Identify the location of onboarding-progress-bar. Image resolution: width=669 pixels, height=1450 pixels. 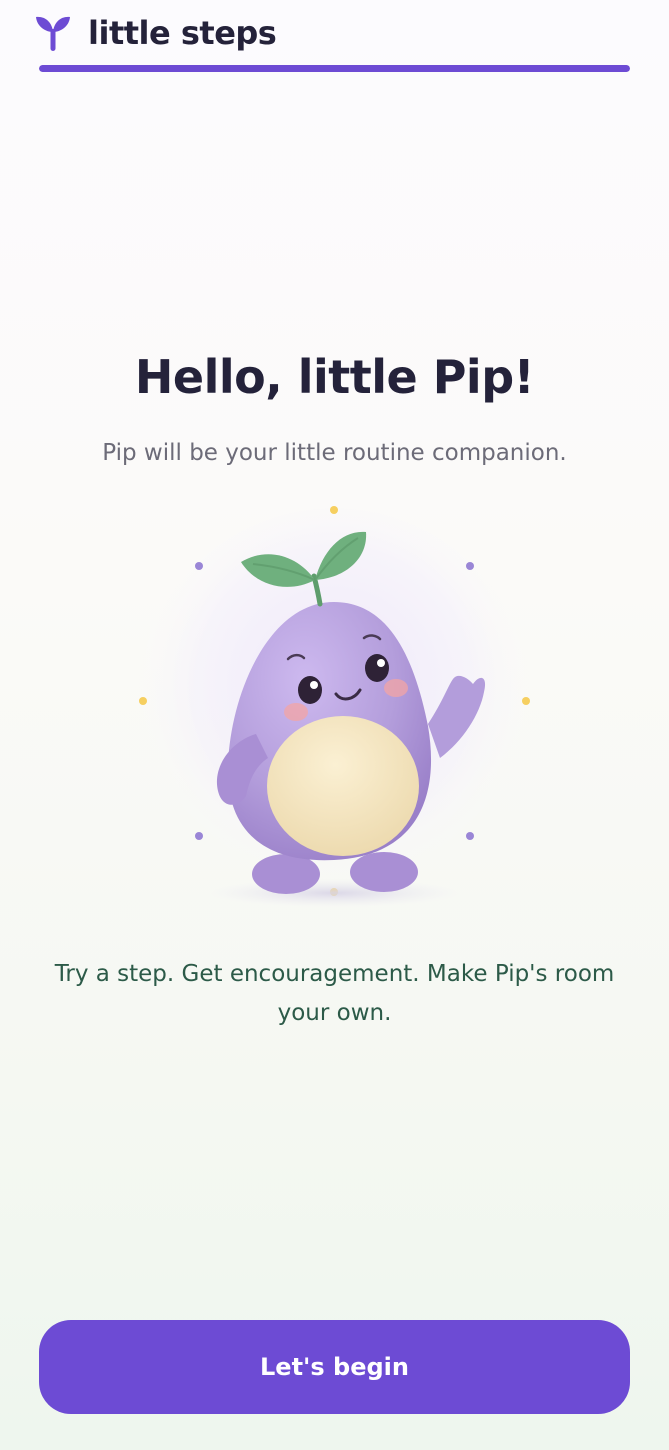
(334, 68).